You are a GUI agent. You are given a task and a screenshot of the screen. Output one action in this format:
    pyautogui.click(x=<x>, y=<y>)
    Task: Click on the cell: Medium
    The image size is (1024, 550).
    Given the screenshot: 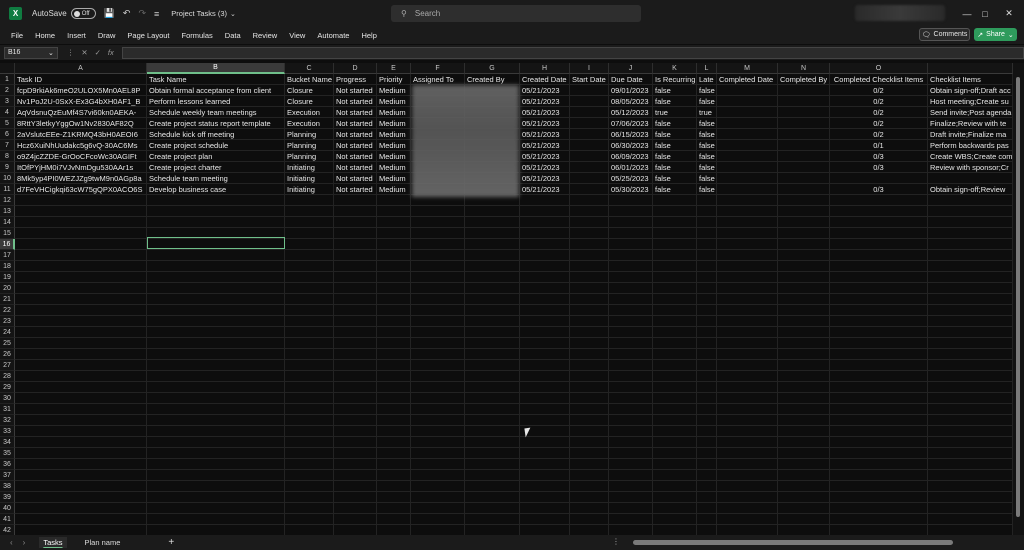 What is the action you would take?
    pyautogui.click(x=394, y=123)
    